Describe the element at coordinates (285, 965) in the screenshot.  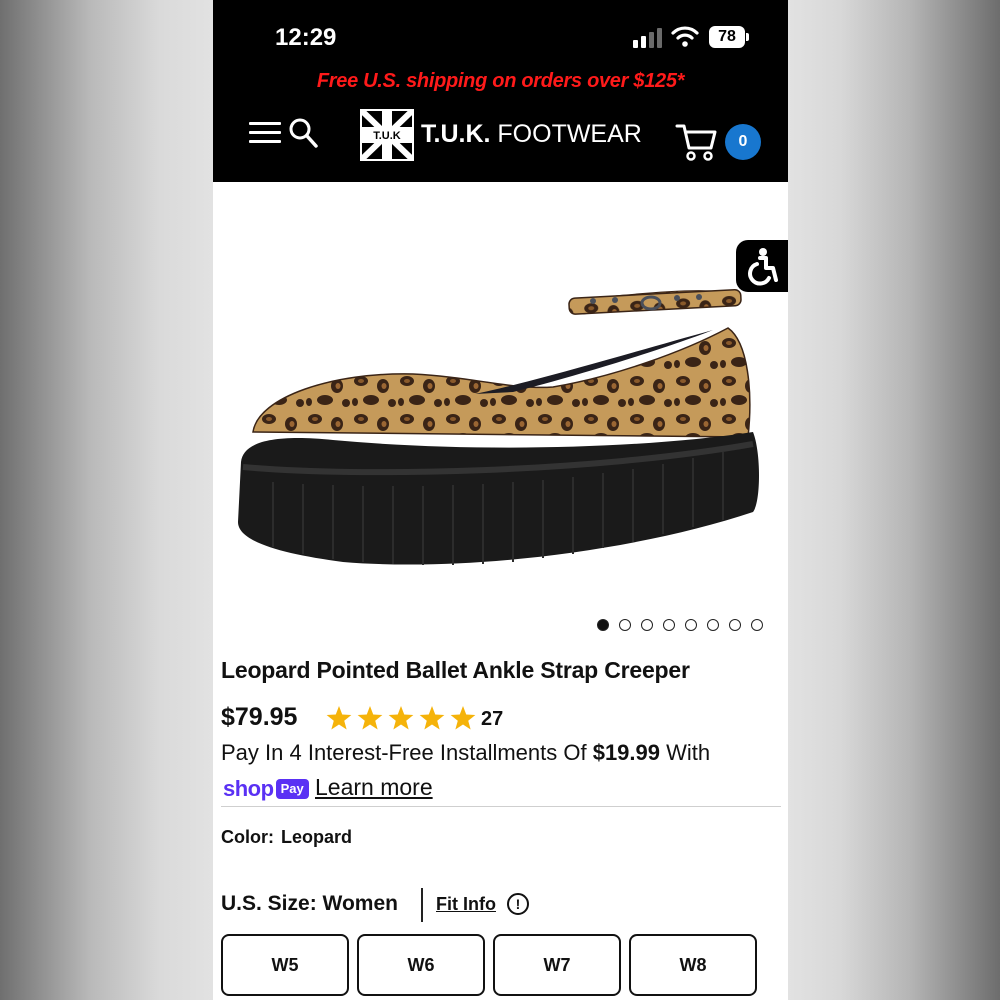
I see `size-option-w5: W5` at that location.